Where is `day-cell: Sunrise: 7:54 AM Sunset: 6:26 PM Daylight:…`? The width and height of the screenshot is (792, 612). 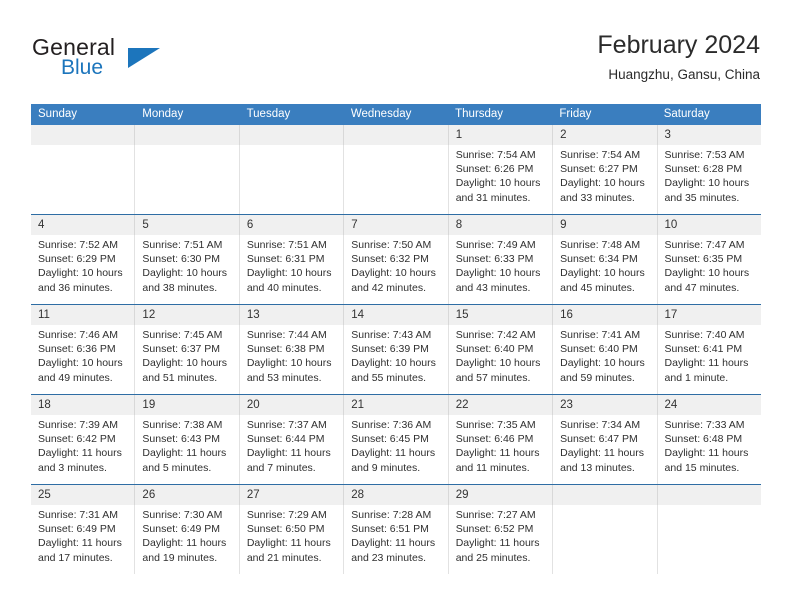 day-cell: Sunrise: 7:54 AM Sunset: 6:26 PM Daylight:… is located at coordinates (499, 179).